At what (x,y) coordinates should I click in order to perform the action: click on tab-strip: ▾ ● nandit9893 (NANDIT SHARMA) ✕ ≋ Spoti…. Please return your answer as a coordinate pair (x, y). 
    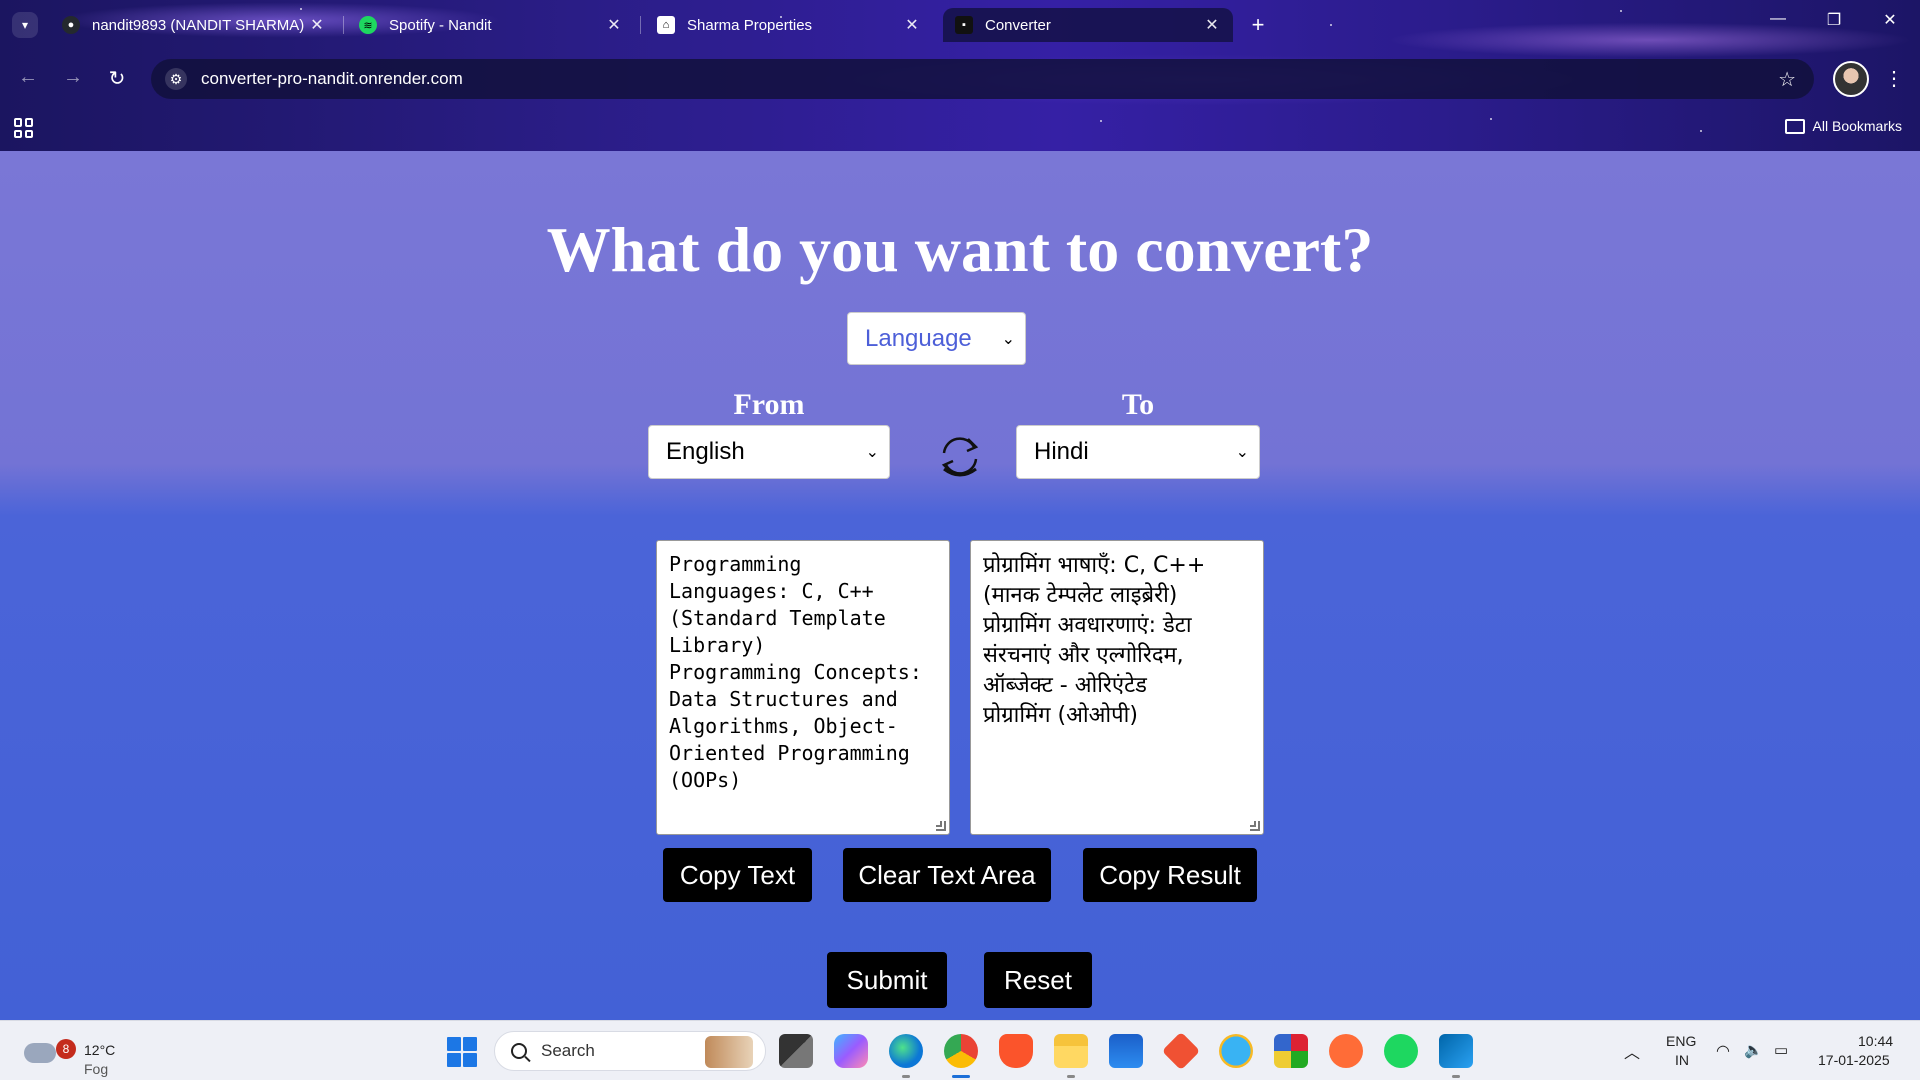
    Looking at the image, I should click on (960, 25).